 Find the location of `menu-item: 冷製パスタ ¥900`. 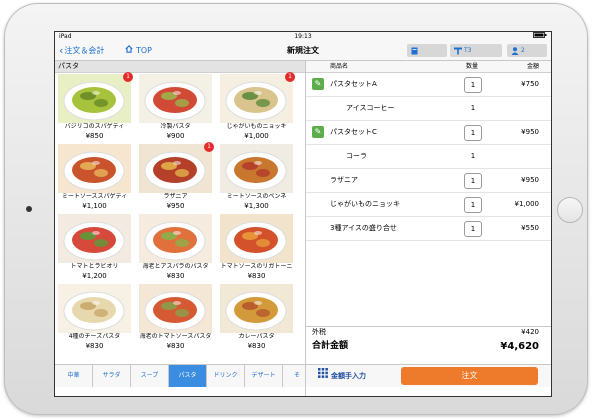

menu-item: 冷製パスタ ¥900 is located at coordinates (175, 108).